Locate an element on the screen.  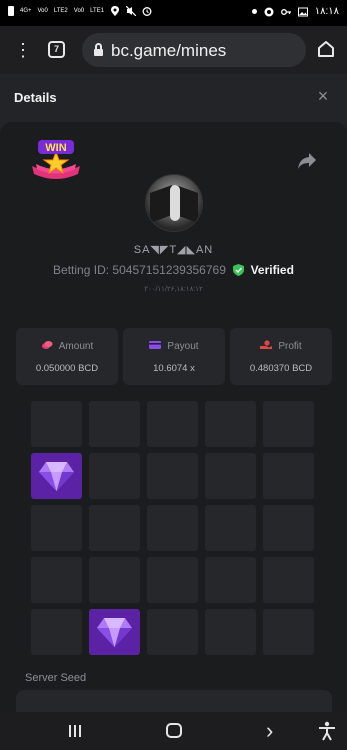
location-icon is located at coordinates (115, 11).